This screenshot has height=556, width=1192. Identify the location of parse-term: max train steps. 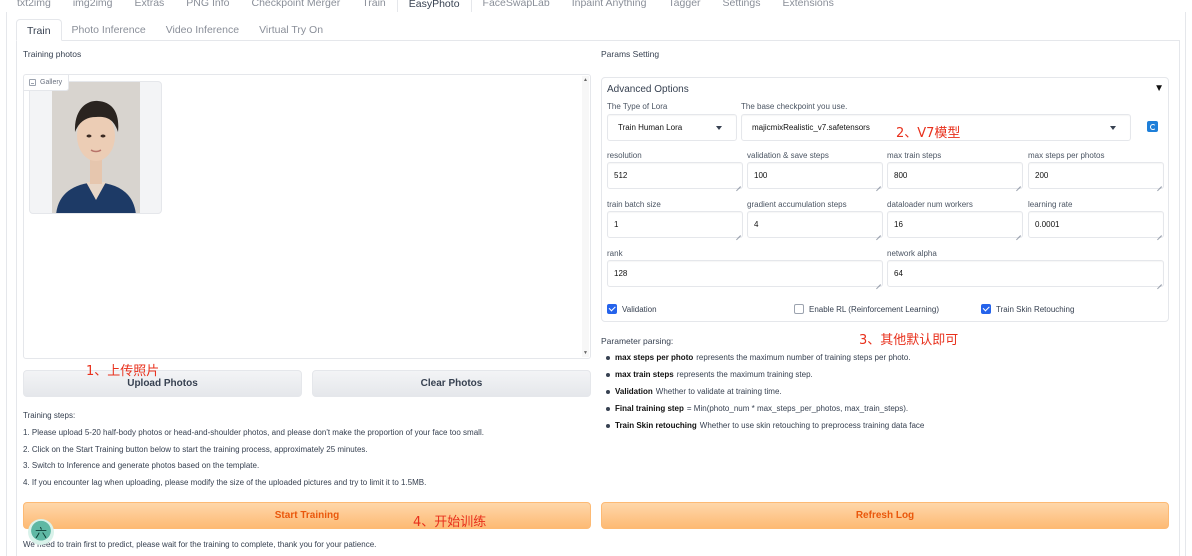
(644, 374).